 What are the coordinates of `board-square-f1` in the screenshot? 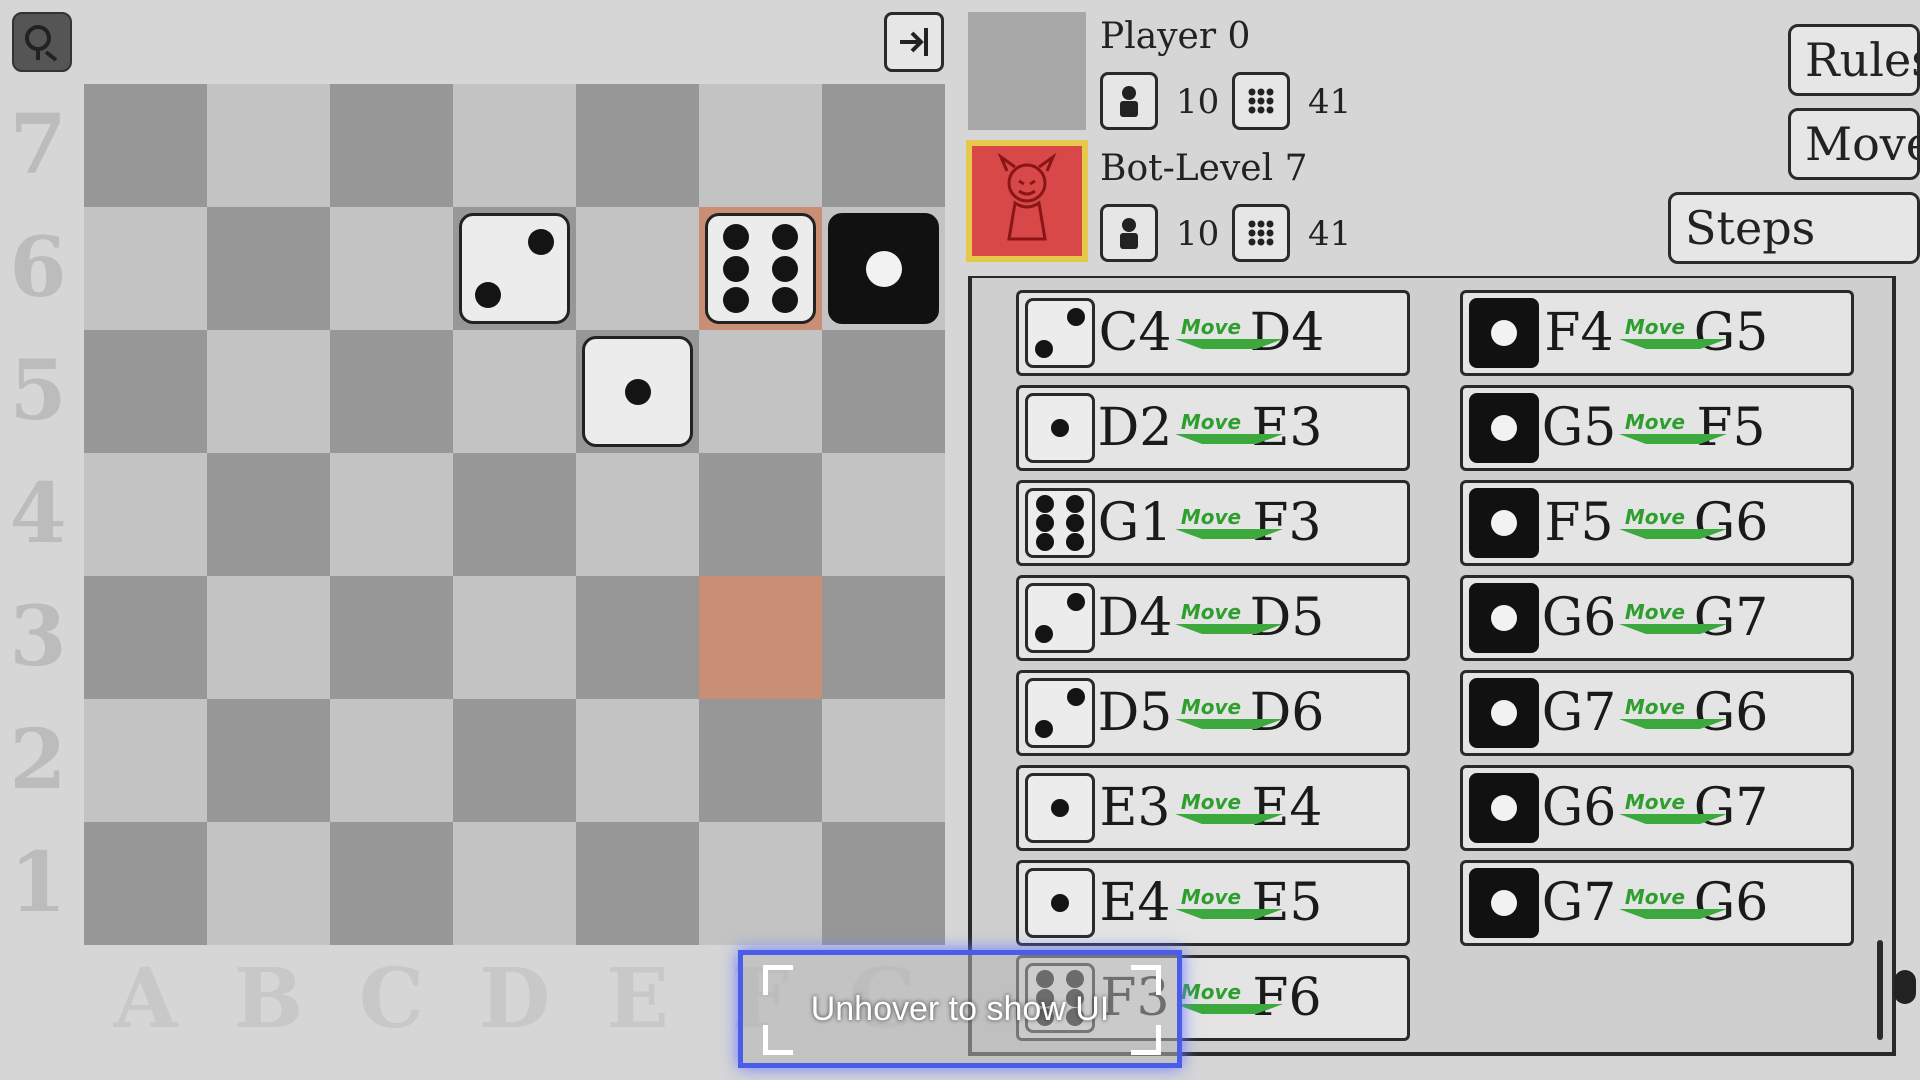 It's located at (760, 883).